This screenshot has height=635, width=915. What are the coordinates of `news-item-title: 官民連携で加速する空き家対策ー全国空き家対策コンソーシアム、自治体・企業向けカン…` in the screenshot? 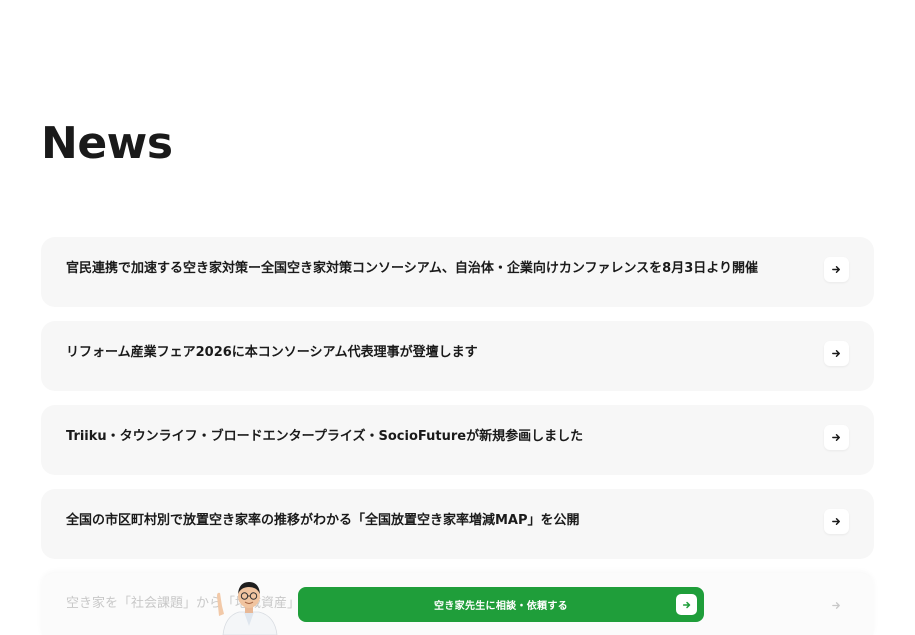 It's located at (412, 268).